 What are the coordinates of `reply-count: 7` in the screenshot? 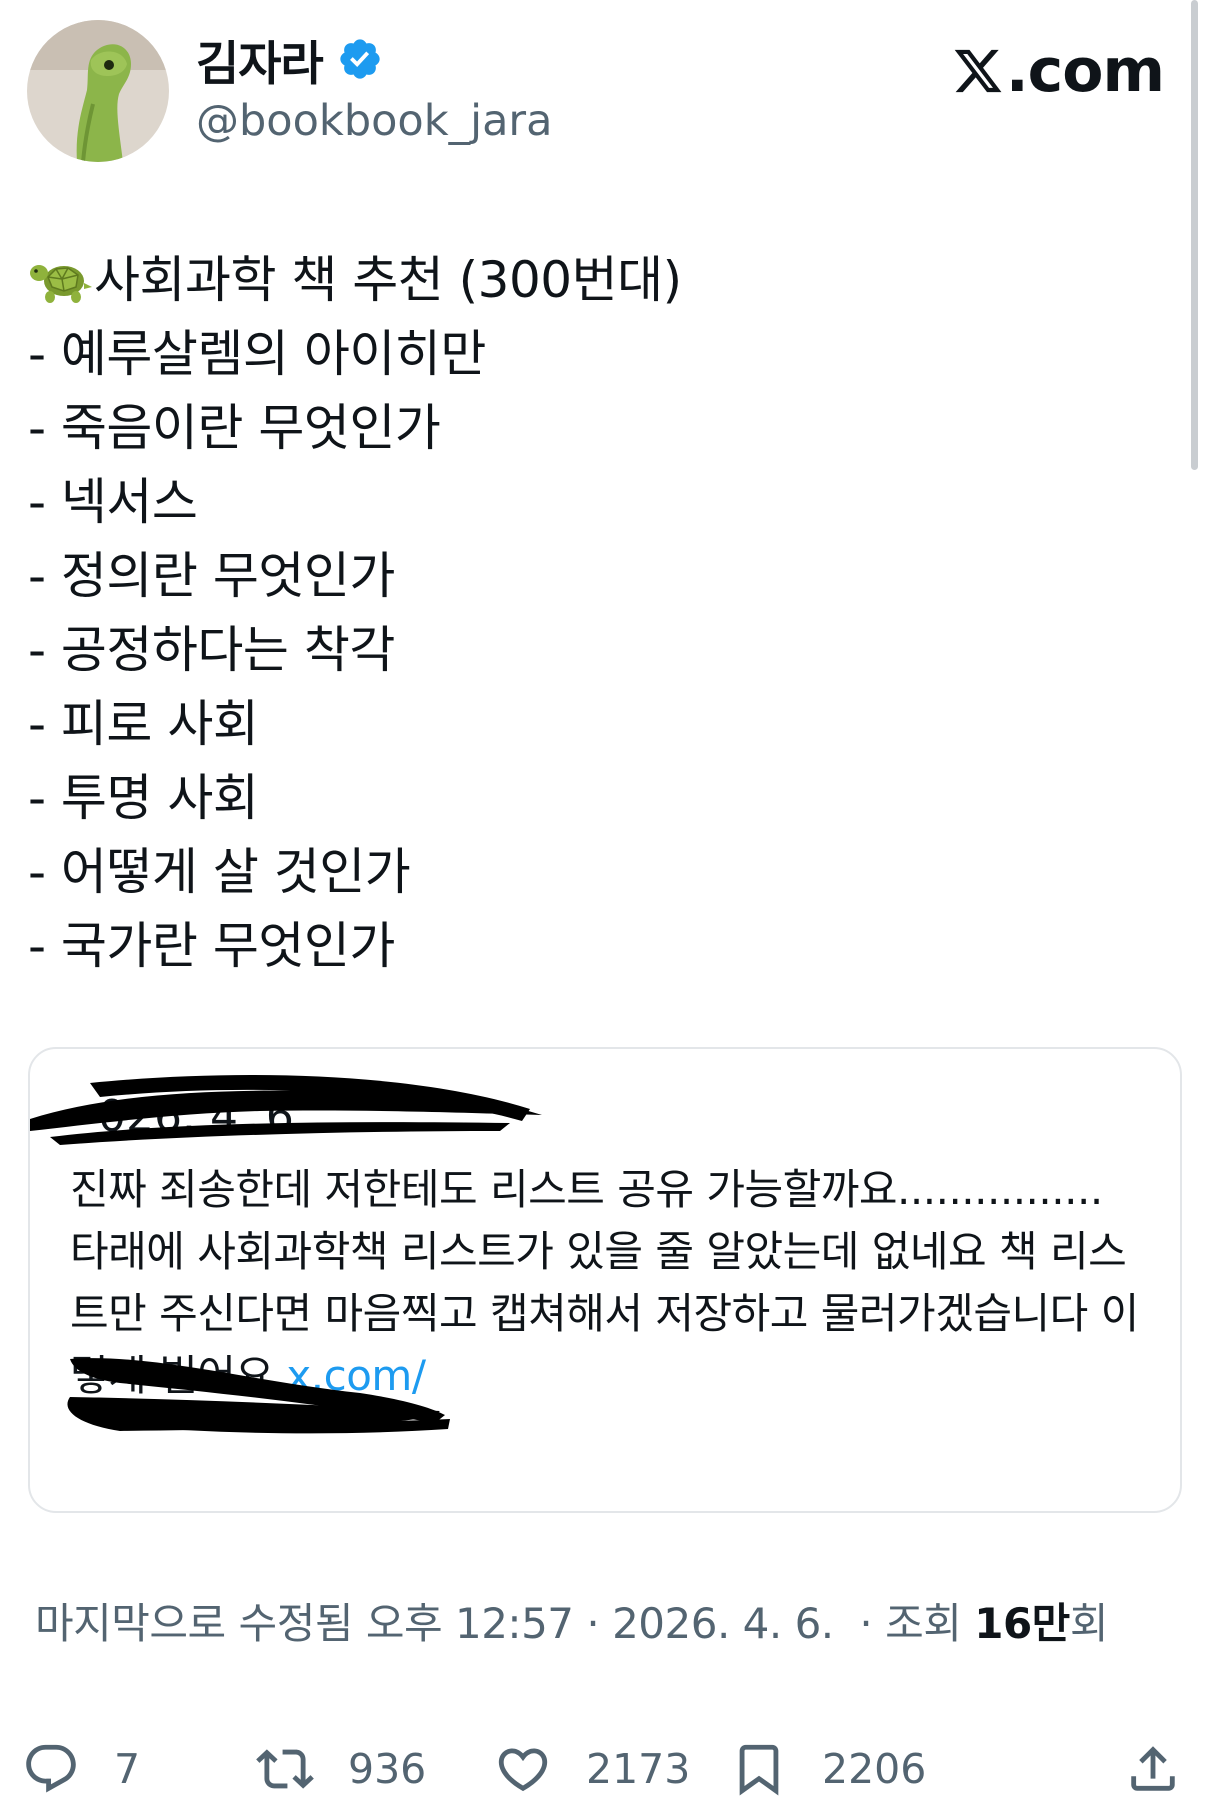 It's located at (127, 1769).